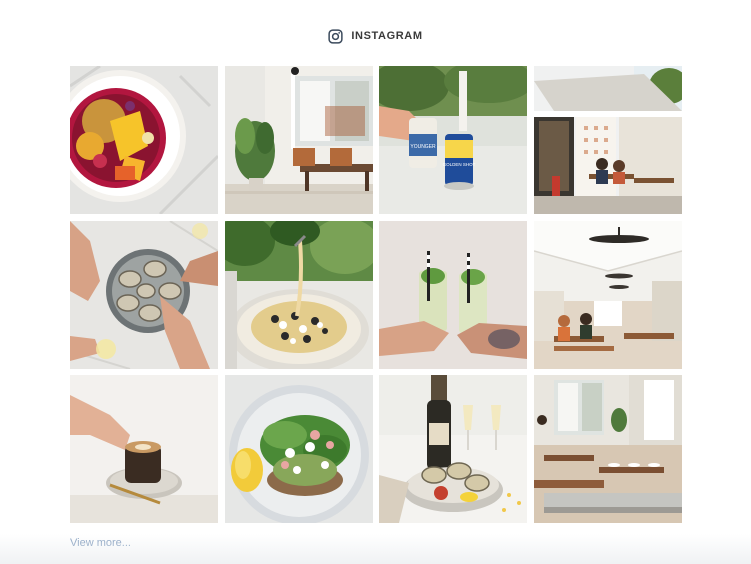  Describe the element at coordinates (453, 449) in the screenshot. I see `instagram-post-champagne-oysters` at that location.